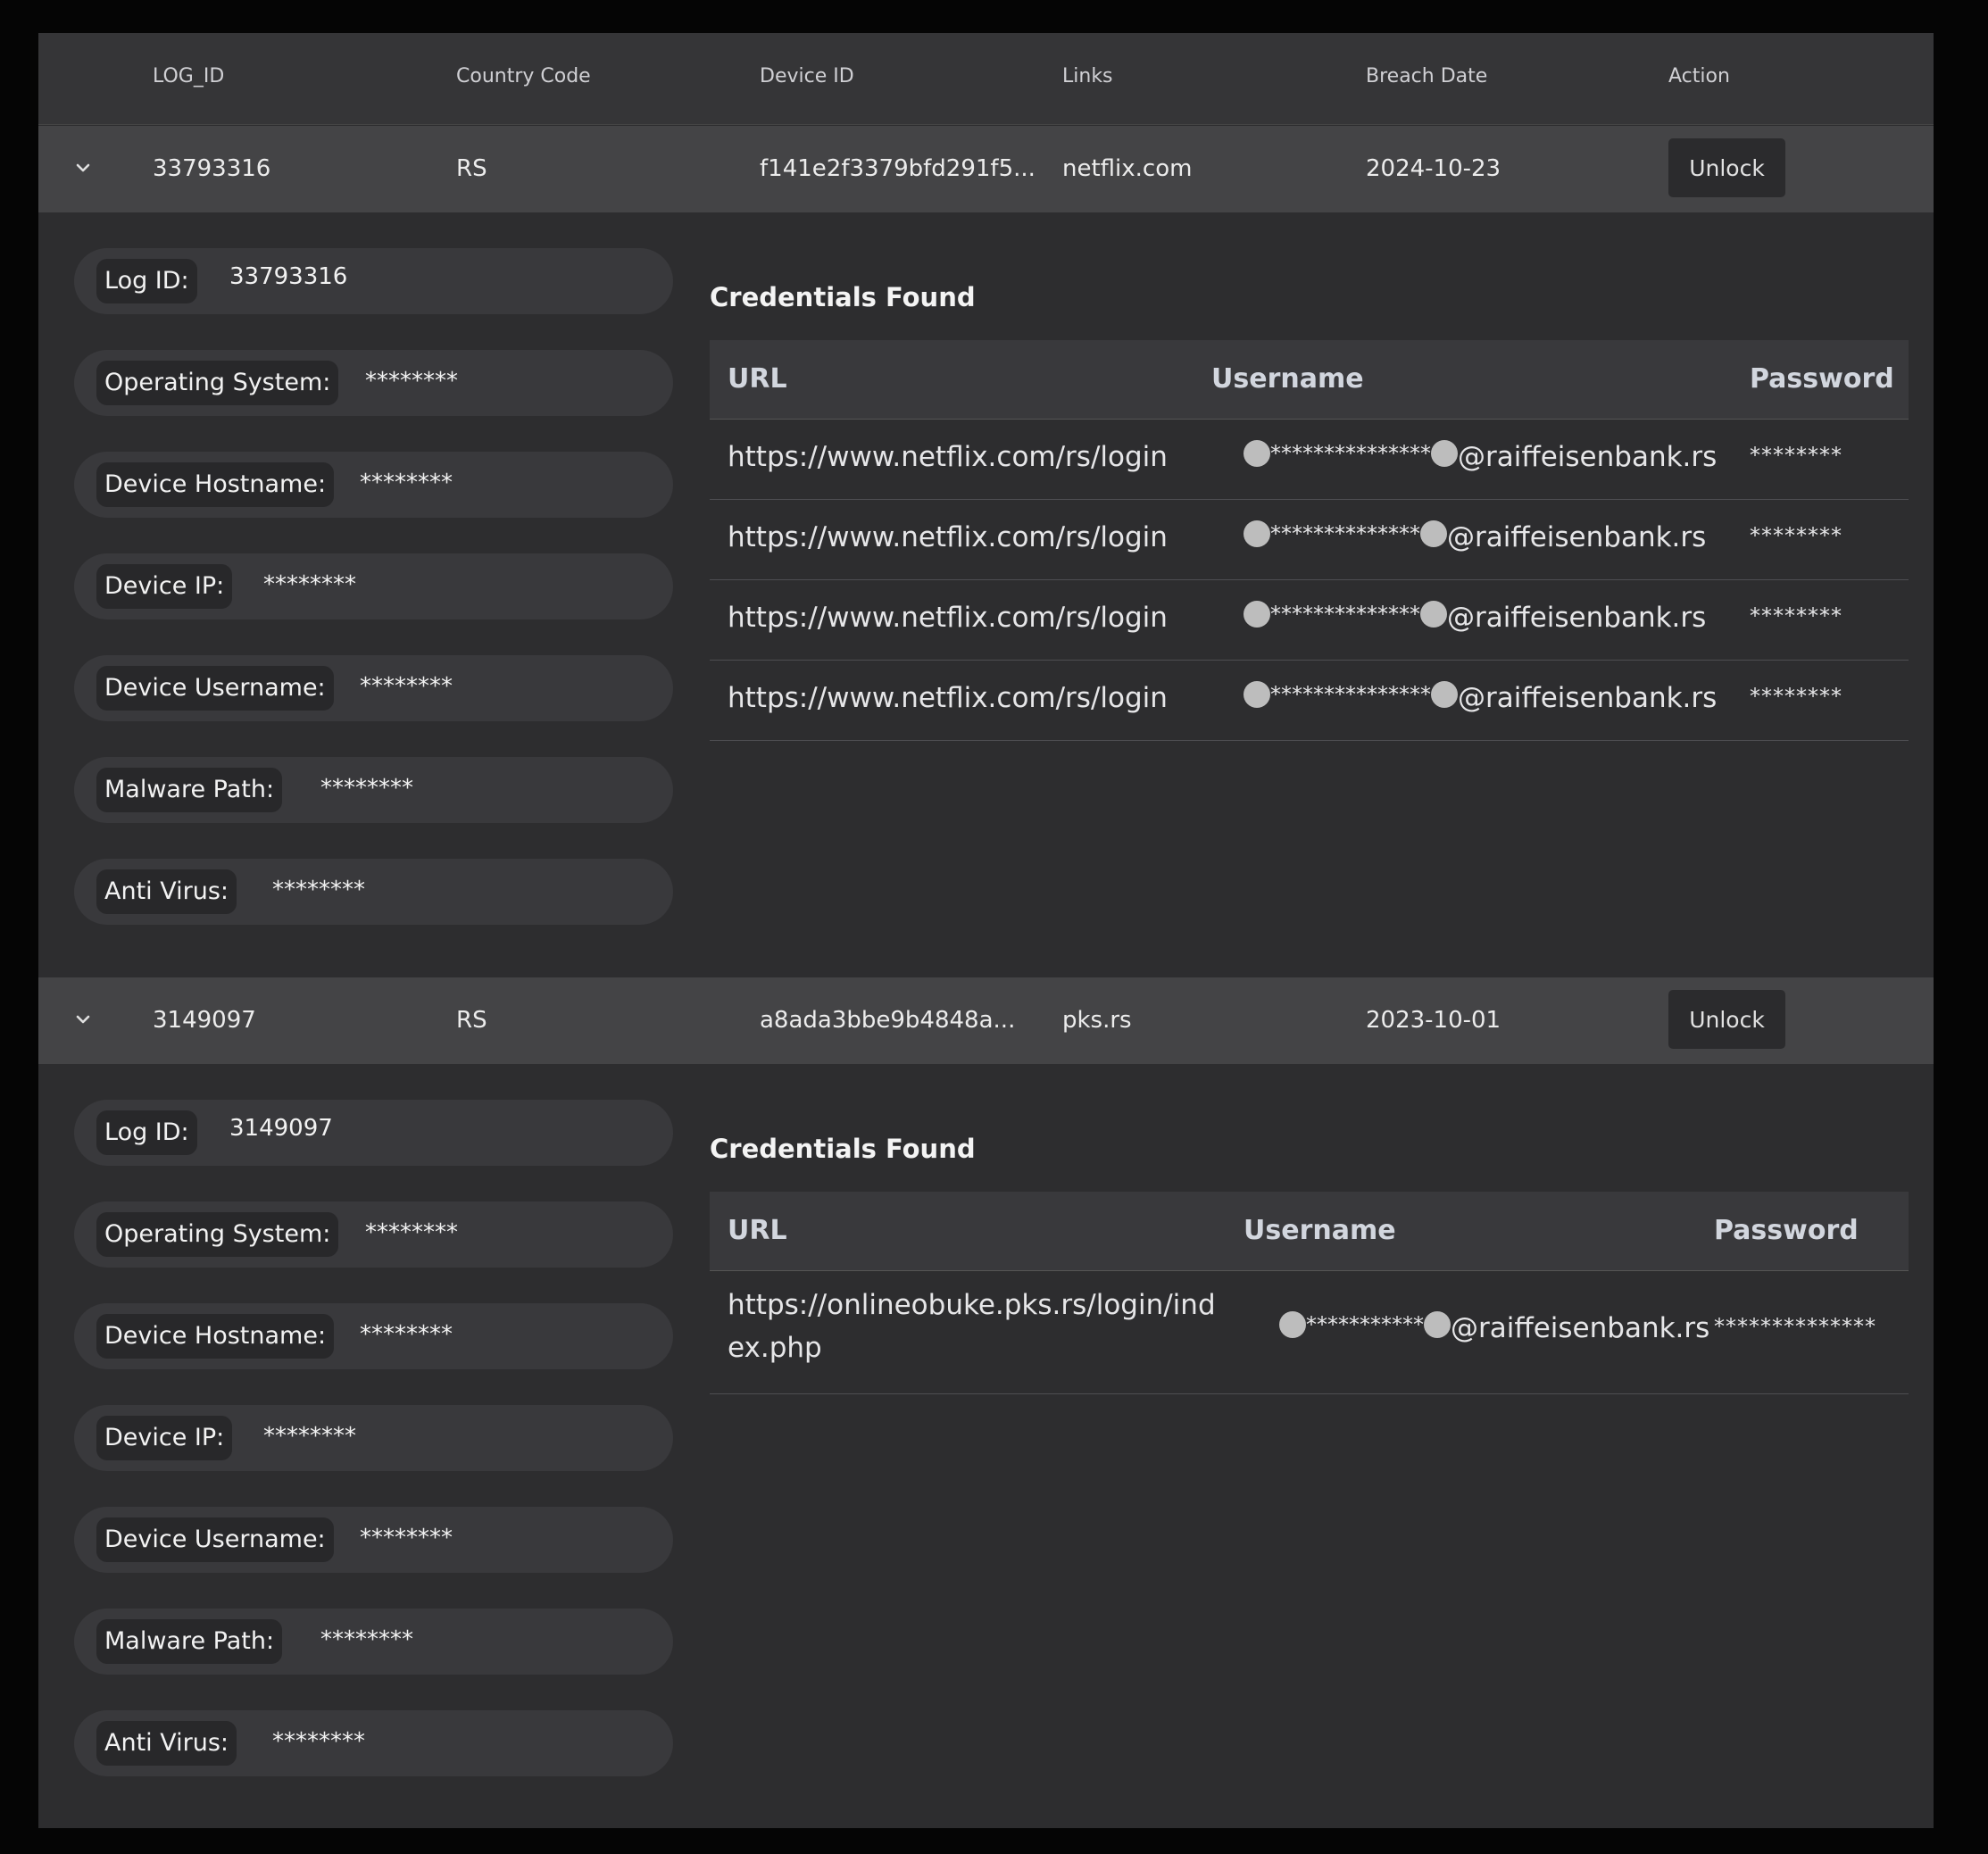  I want to click on credential-username: *********** @raiffeisenbank.rs, so click(1494, 1327).